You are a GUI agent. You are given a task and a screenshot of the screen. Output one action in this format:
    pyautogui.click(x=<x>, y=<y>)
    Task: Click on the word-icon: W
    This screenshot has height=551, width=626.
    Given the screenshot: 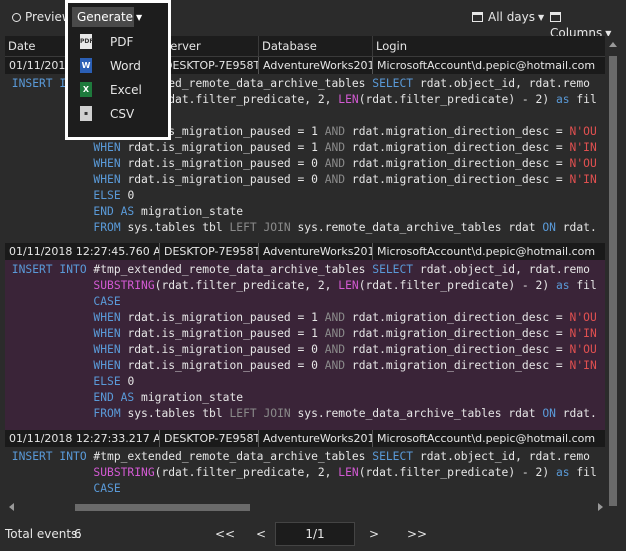 What is the action you would take?
    pyautogui.click(x=86, y=65)
    